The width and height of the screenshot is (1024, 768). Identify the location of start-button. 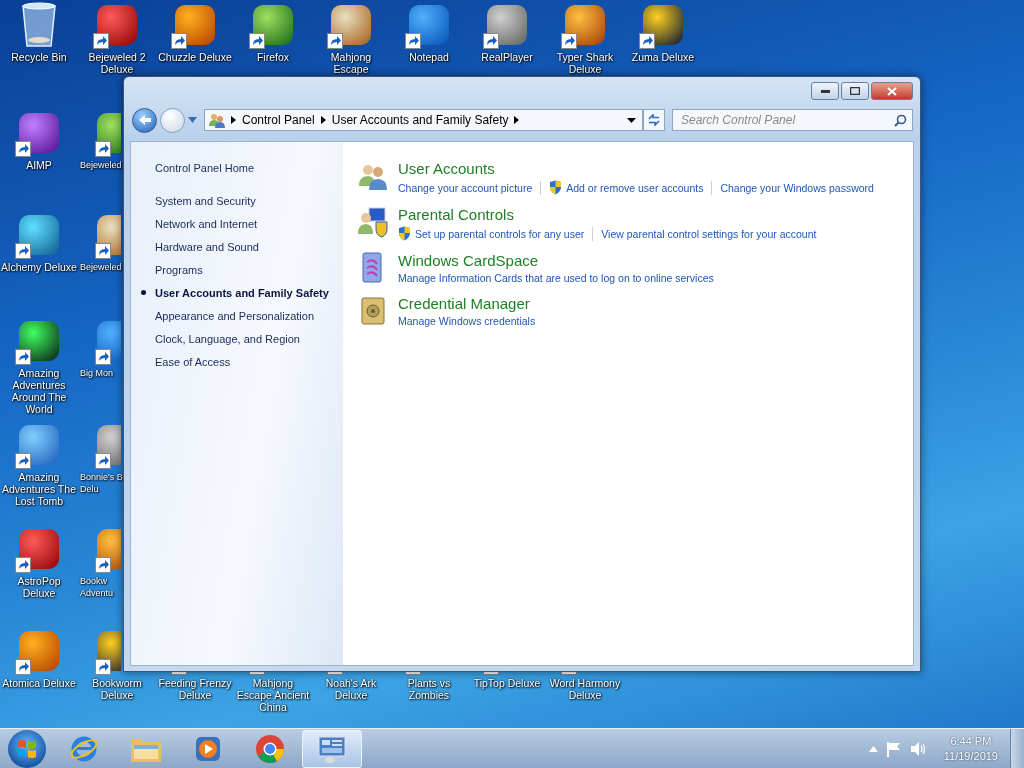
(27, 748).